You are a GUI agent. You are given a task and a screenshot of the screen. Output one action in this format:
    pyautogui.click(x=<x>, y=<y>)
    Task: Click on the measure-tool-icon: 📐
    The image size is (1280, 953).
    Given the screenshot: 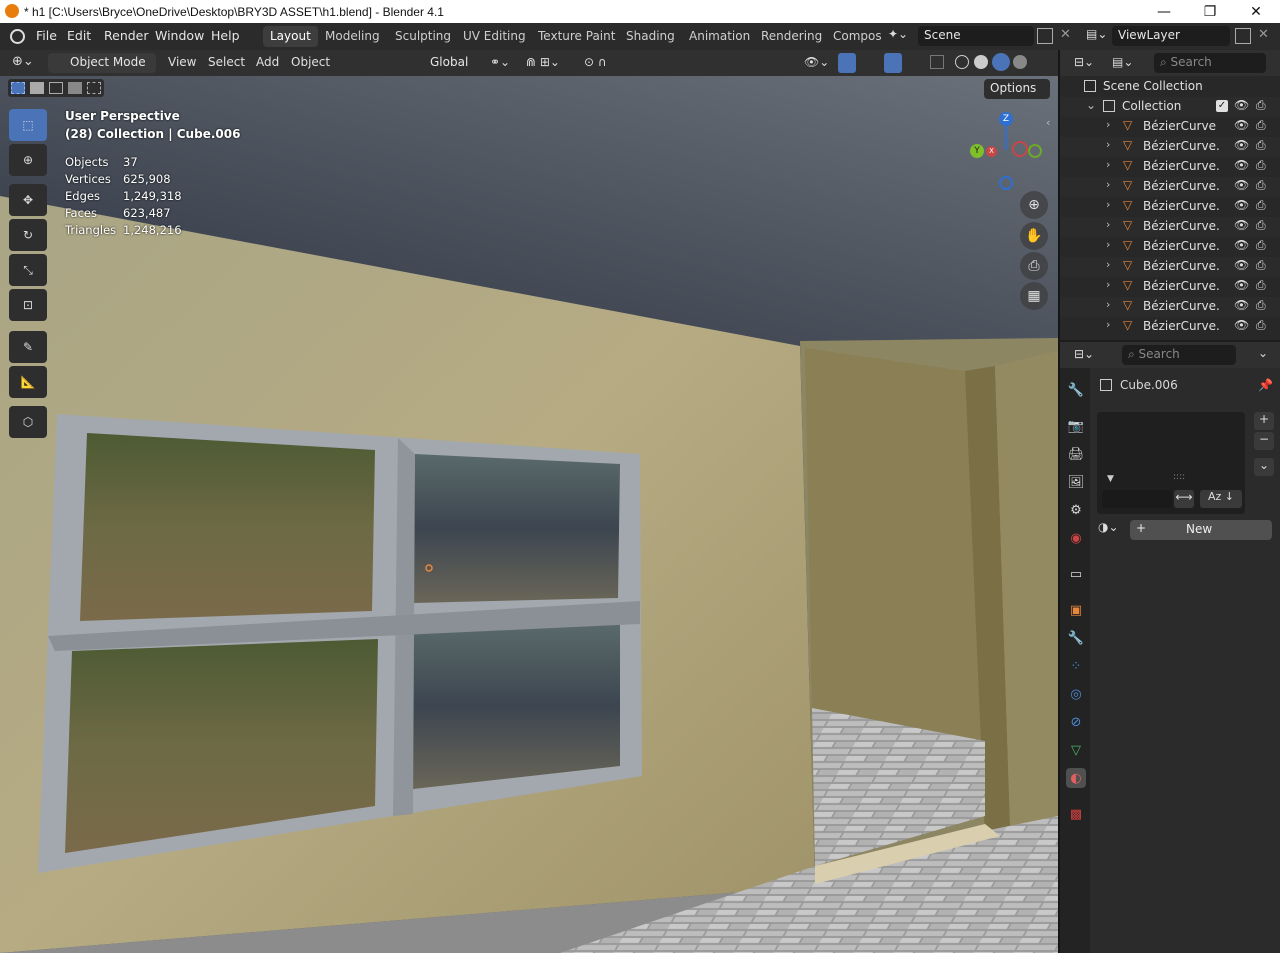 What is the action you would take?
    pyautogui.click(x=28, y=382)
    